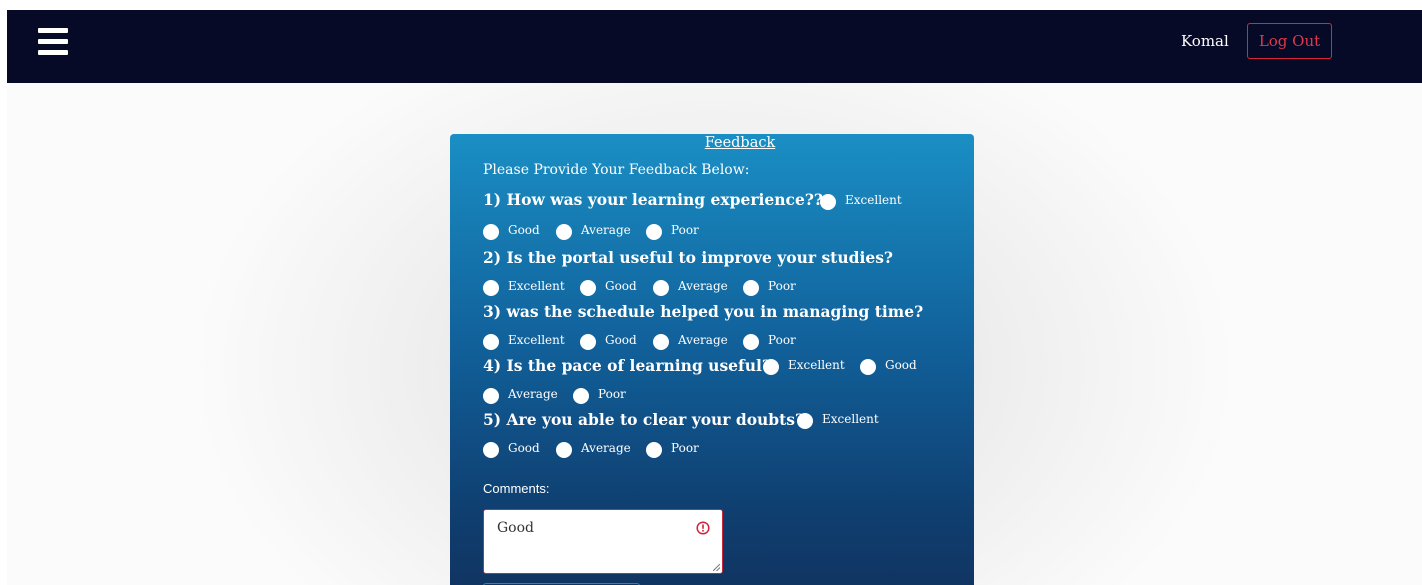 The width and height of the screenshot is (1422, 585). What do you see at coordinates (888, 366) in the screenshot?
I see `q4-option-good: Good` at bounding box center [888, 366].